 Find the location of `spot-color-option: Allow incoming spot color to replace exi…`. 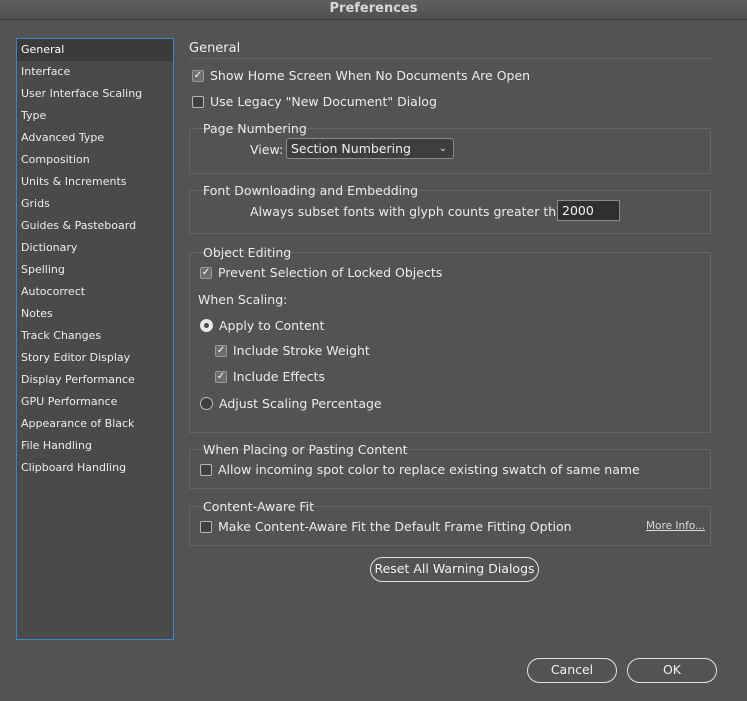

spot-color-option: Allow incoming spot color to replace exi… is located at coordinates (420, 469).